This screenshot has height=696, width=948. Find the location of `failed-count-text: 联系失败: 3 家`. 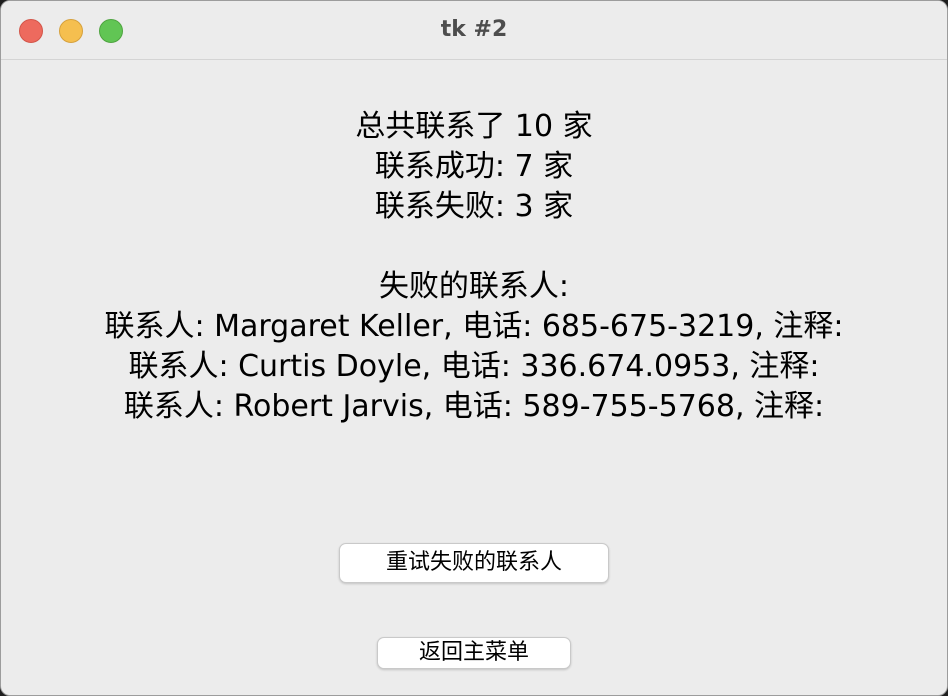

failed-count-text: 联系失败: 3 家 is located at coordinates (474, 206).